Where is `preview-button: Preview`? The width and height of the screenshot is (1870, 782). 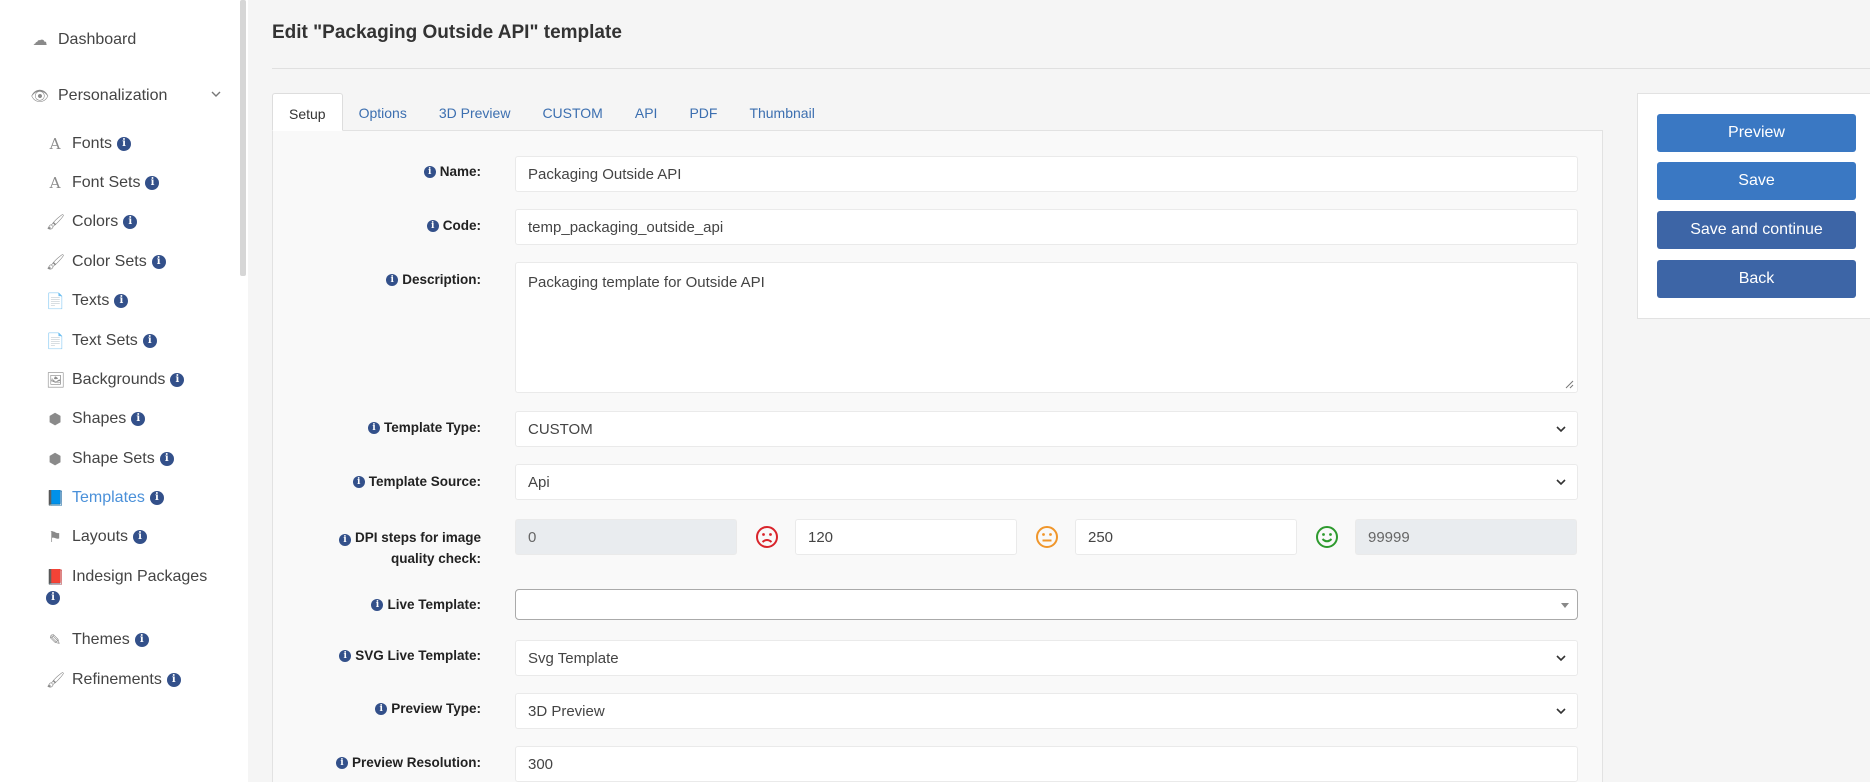
preview-button: Preview is located at coordinates (1756, 133).